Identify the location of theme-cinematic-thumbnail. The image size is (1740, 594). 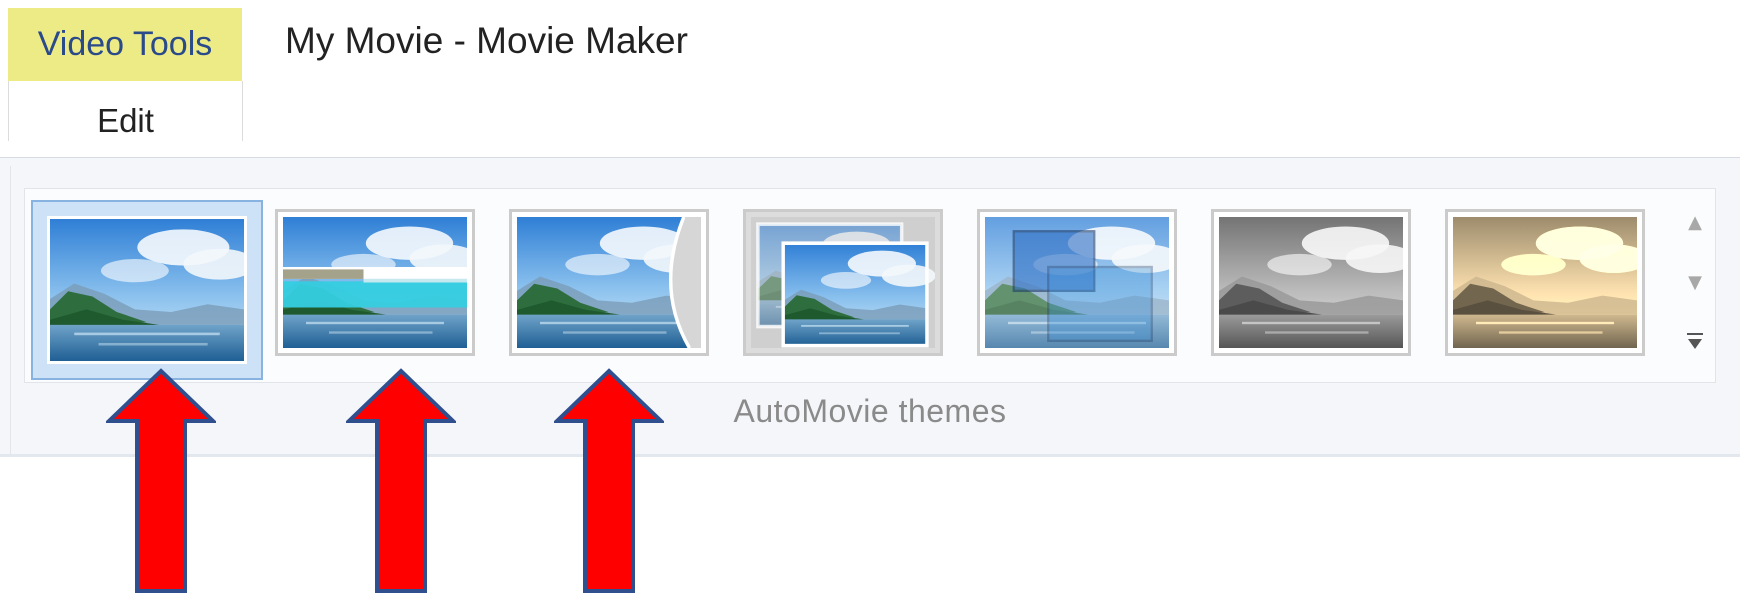
(609, 282).